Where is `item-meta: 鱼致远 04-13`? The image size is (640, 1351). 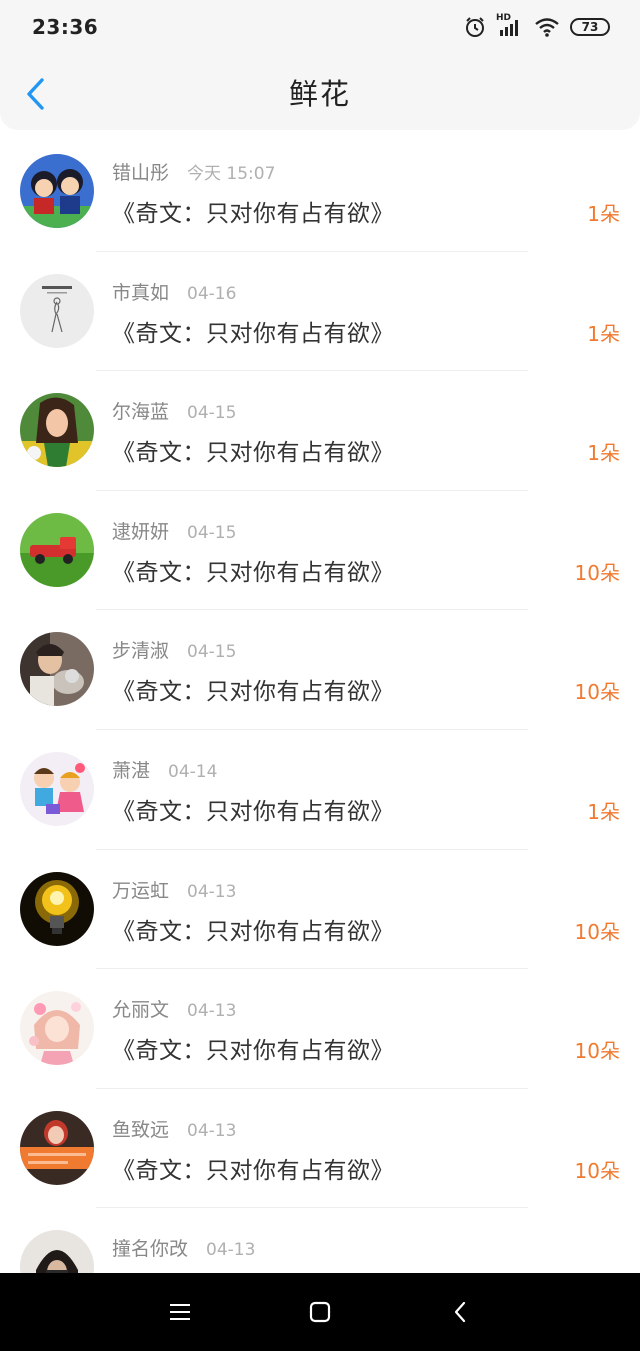
item-meta: 鱼致远 04-13 is located at coordinates (174, 1128).